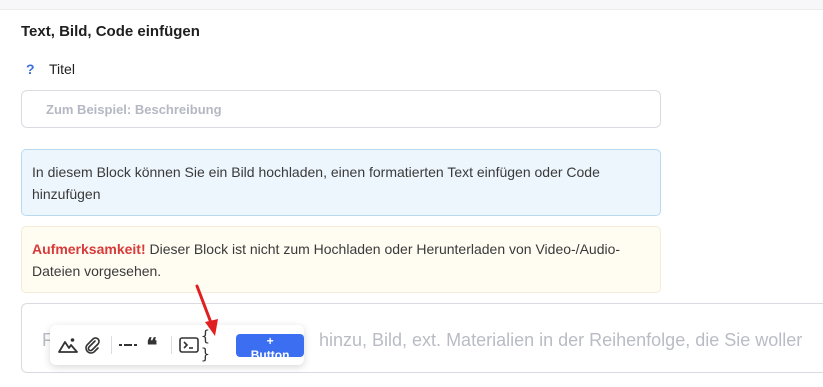 Image resolution: width=823 pixels, height=387 pixels. I want to click on title-input, so click(341, 109).